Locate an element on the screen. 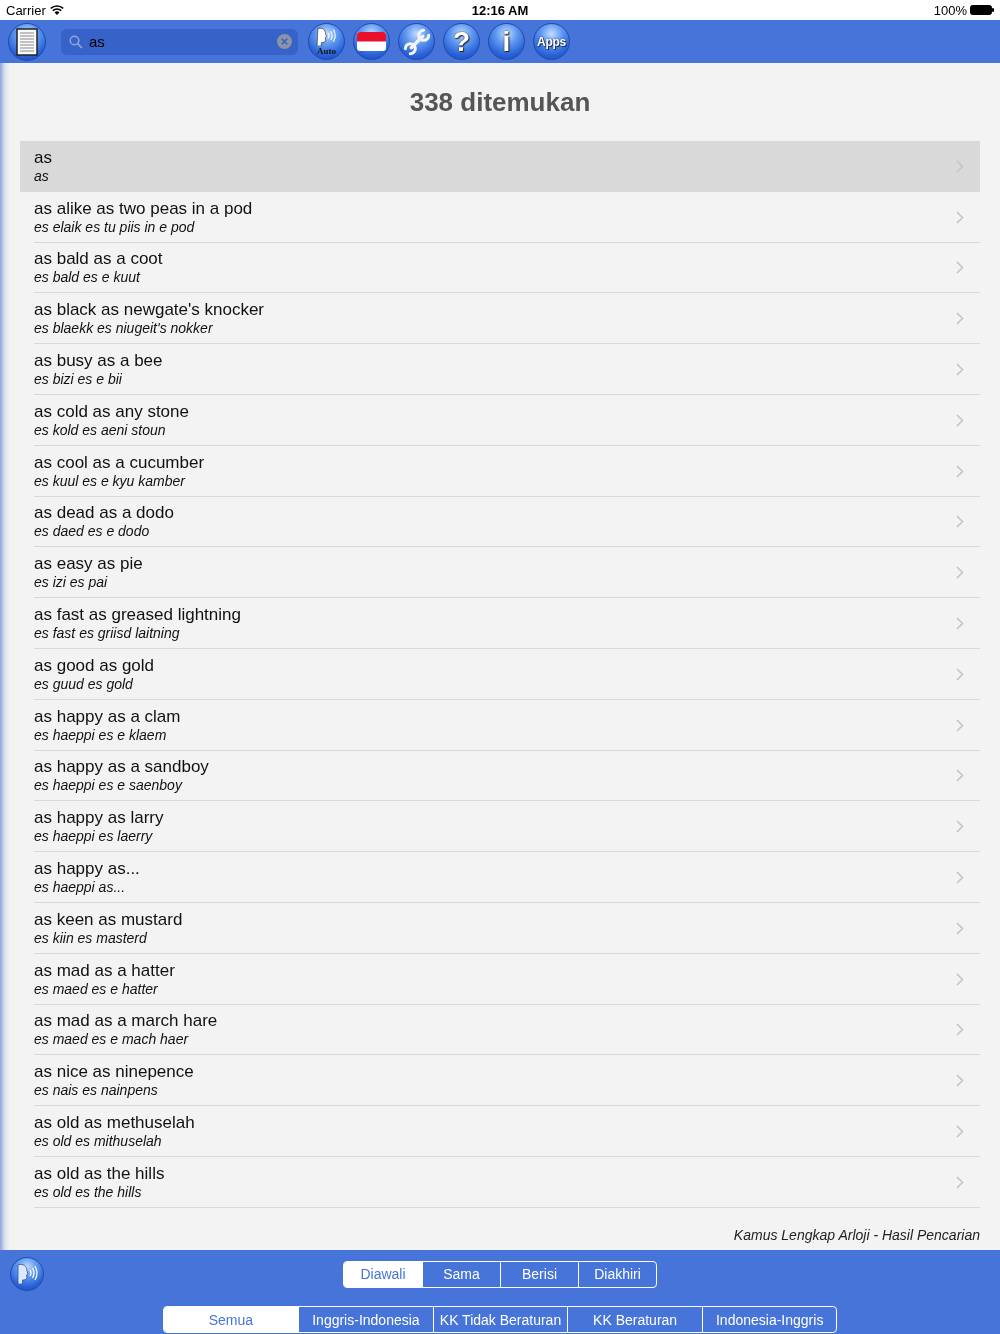 The image size is (1000, 1334). entry-pronunciation: es haeppi es e saenboy is located at coordinates (108, 786).